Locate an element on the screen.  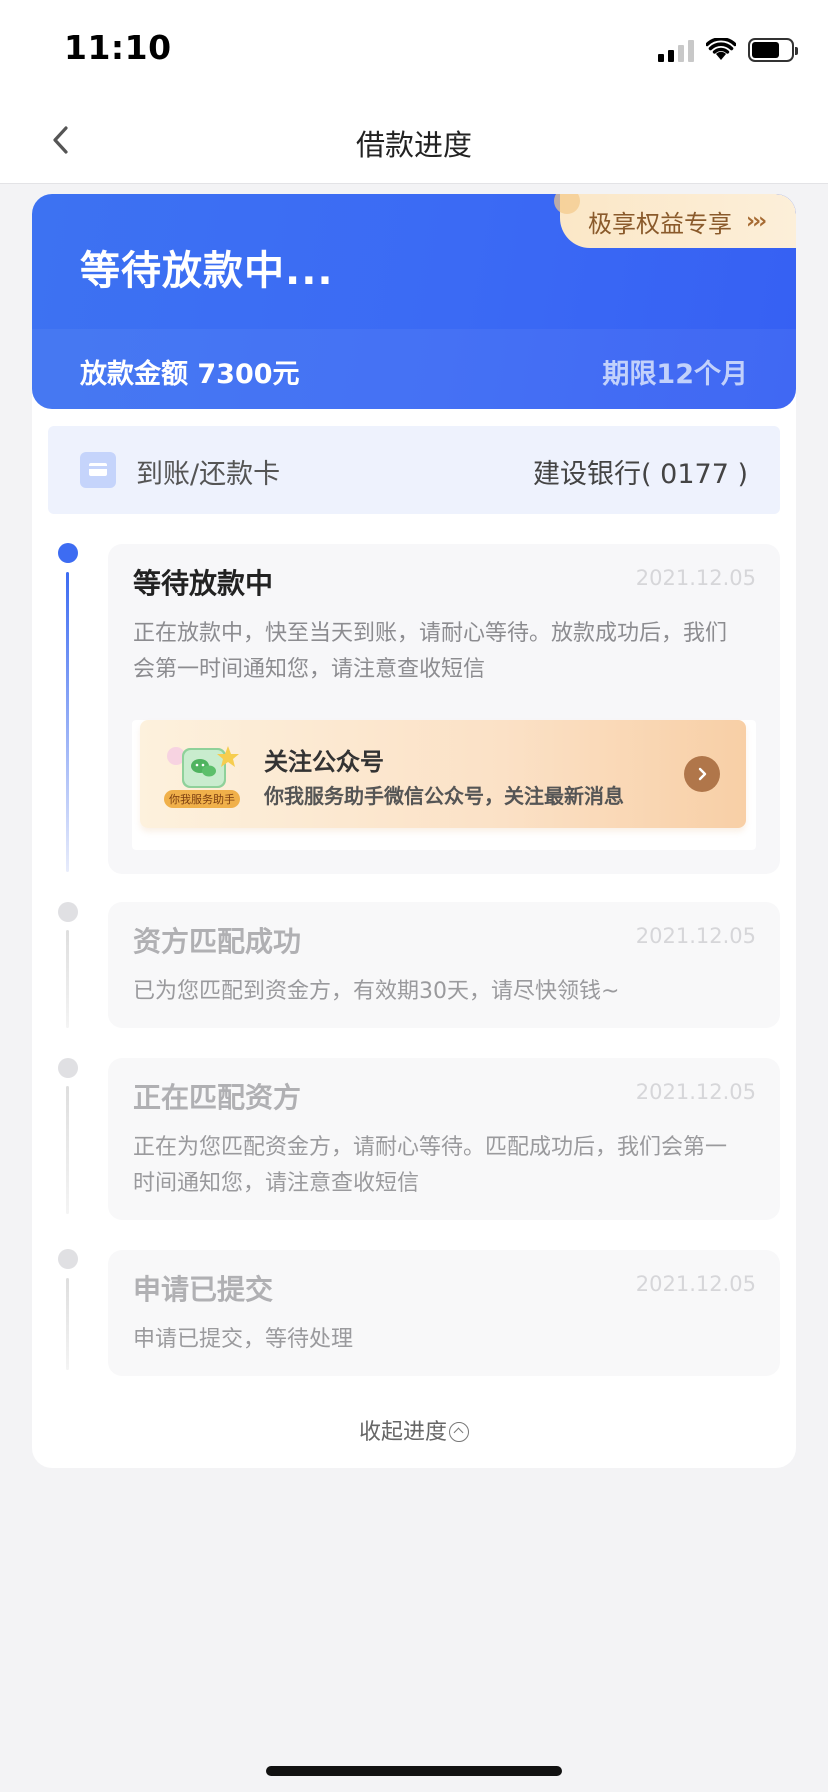
wechat-assistant-icon: 你我服务助手 is located at coordinates (202, 777).